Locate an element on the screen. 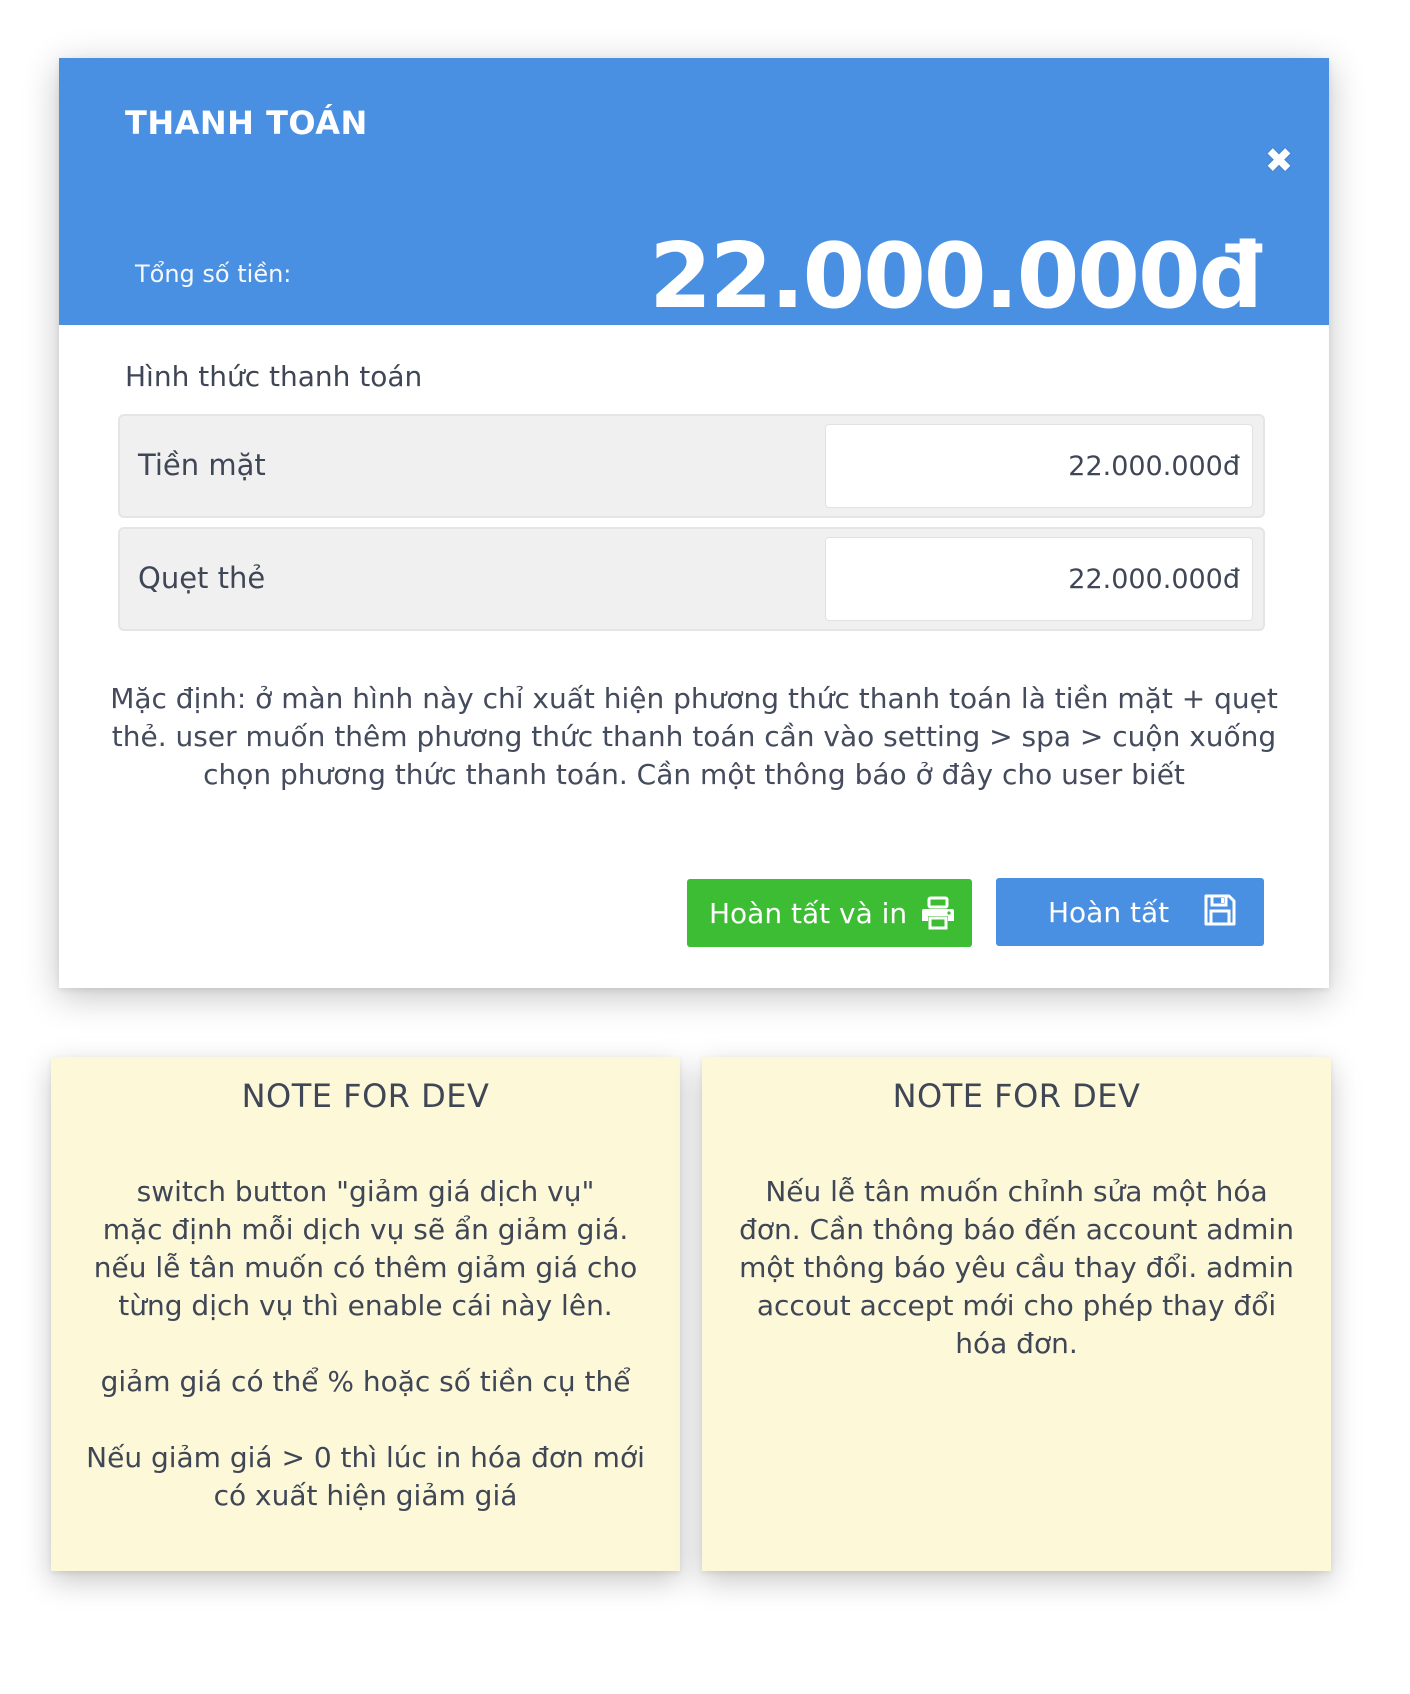  payment-method-label: Quẹt thẻ is located at coordinates (202, 578).